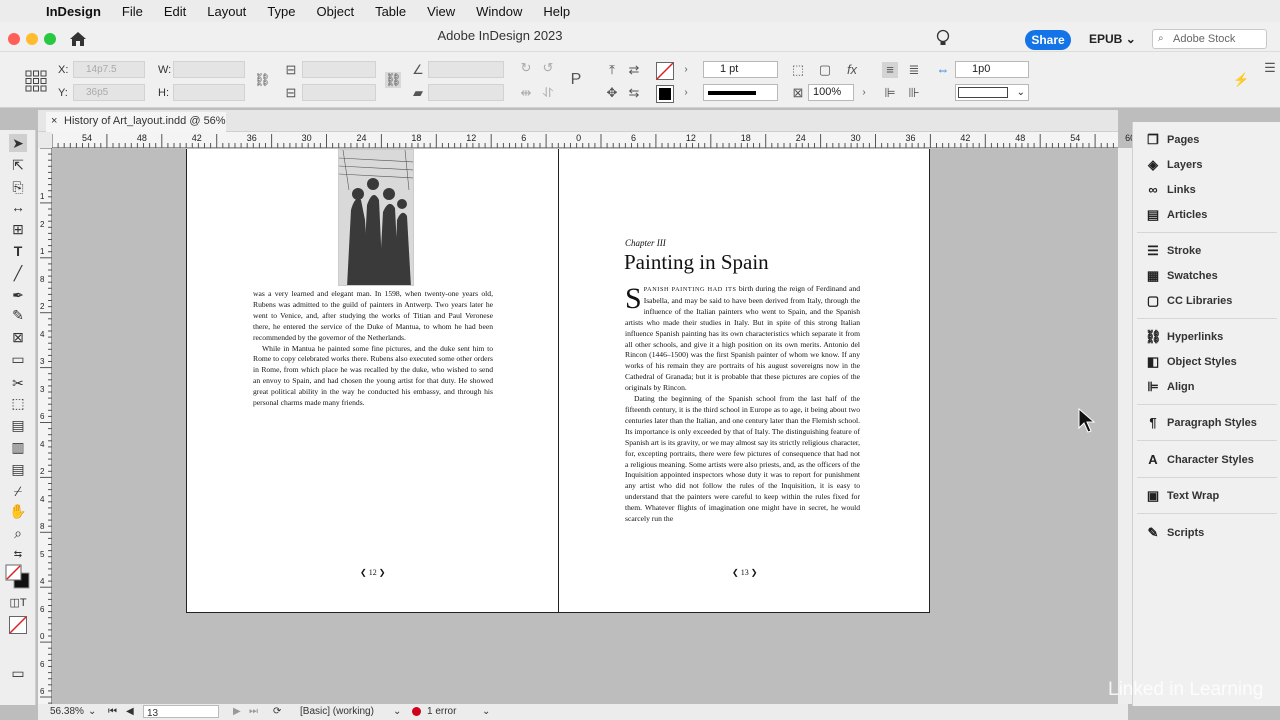 The image size is (1280, 720). What do you see at coordinates (526, 68) in the screenshot?
I see `rotate-clockwise-icon: ↻` at bounding box center [526, 68].